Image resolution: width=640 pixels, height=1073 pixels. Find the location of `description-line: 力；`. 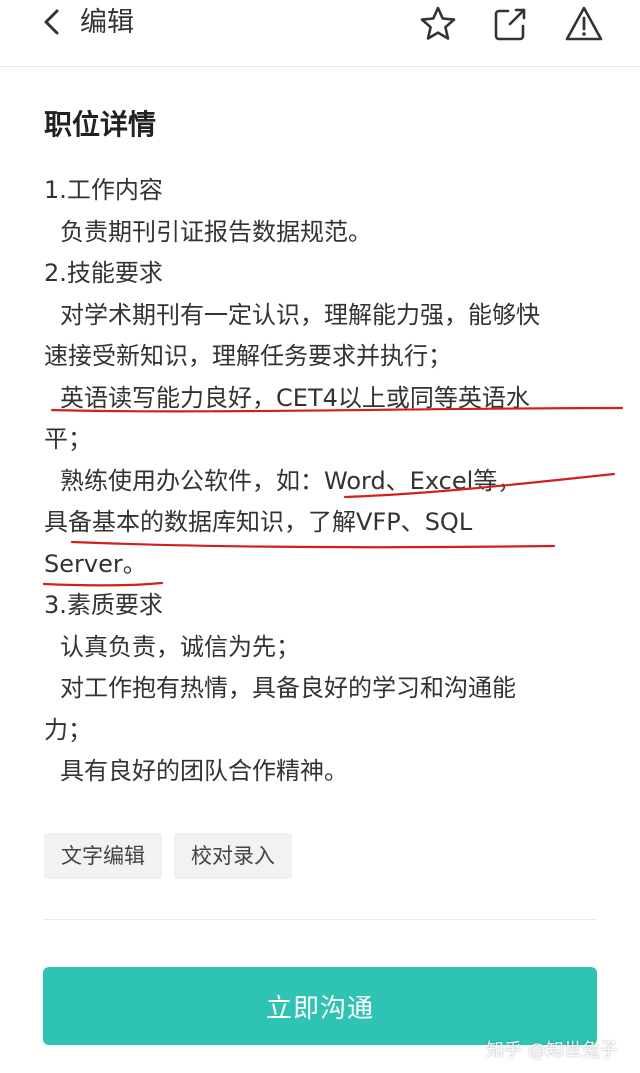

description-line: 力； is located at coordinates (68, 729).